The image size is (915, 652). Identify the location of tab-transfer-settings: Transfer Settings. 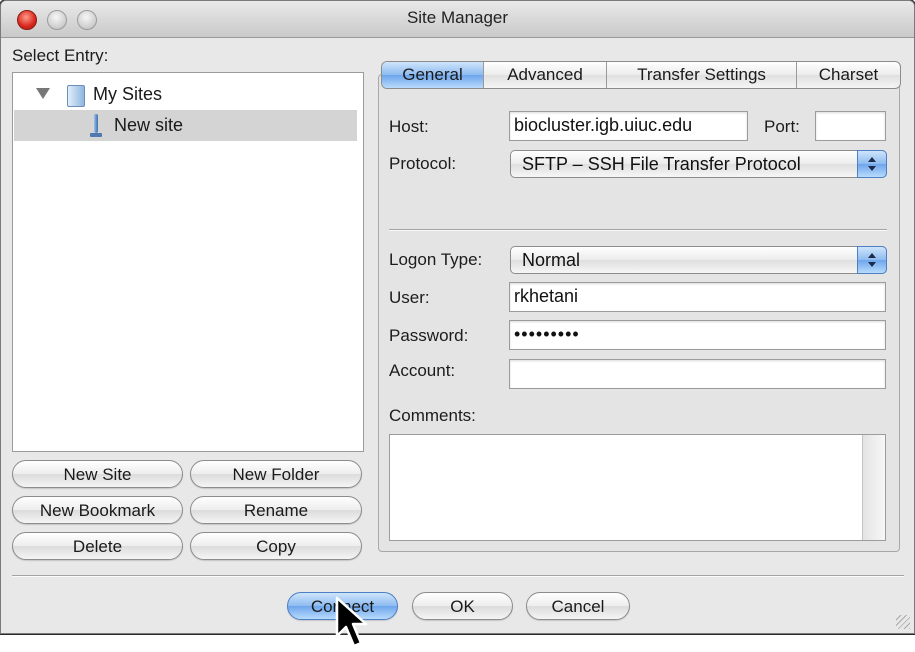
(702, 75).